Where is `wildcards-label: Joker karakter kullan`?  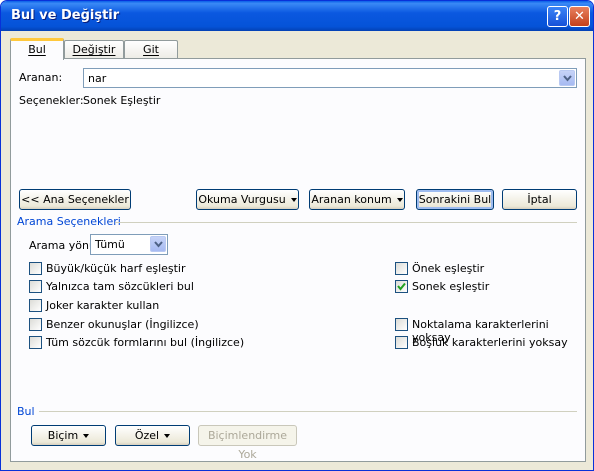
wildcards-label: Joker karakter kullan is located at coordinates (103, 305).